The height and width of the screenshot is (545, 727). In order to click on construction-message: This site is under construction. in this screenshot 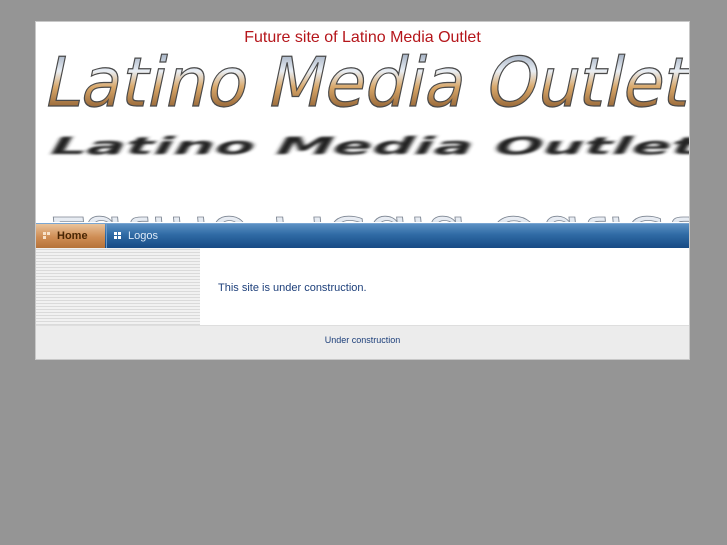, I will do `click(292, 288)`.